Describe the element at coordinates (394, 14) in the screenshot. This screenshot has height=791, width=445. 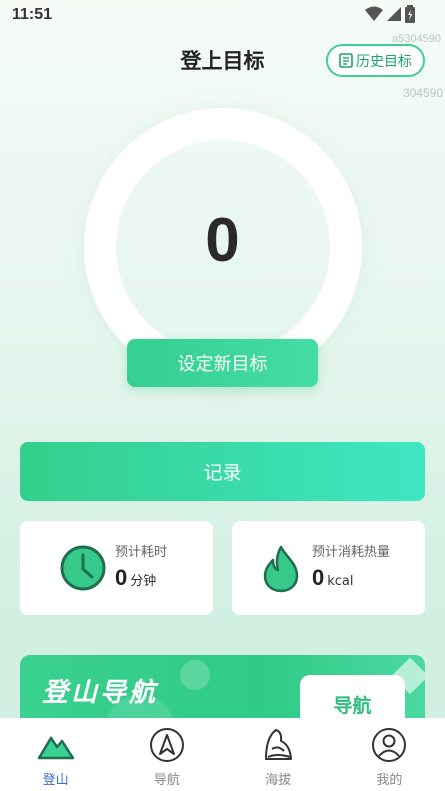
I see `signal-icon` at that location.